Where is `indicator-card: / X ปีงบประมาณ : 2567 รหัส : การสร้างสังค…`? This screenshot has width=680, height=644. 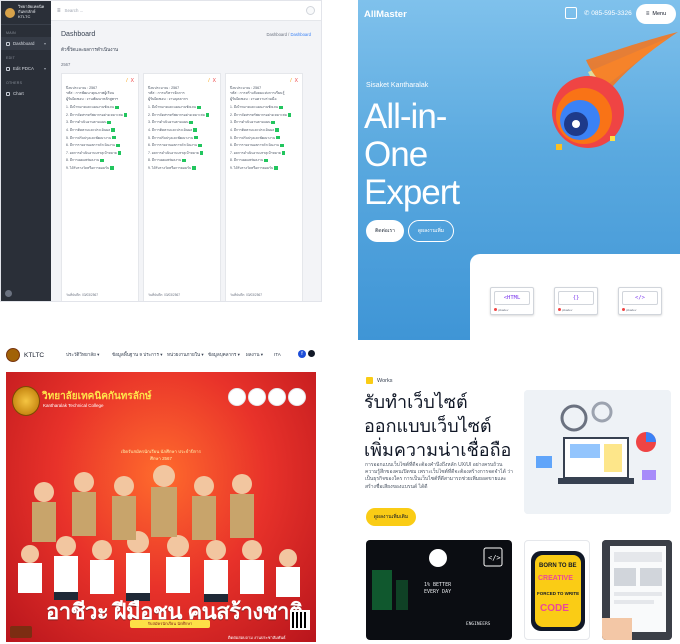 indicator-card: / X ปีงบประมาณ : 2567 รหัส : การสร้างสังค… is located at coordinates (264, 187).